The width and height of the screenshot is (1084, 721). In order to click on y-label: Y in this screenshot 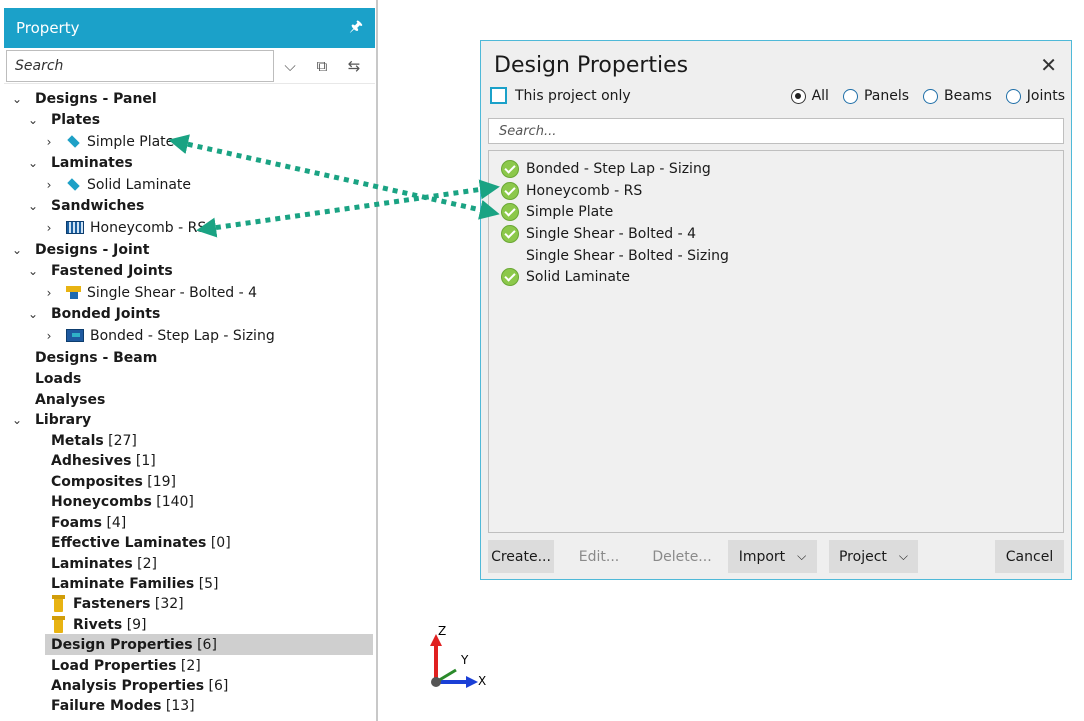, I will do `click(464, 660)`.